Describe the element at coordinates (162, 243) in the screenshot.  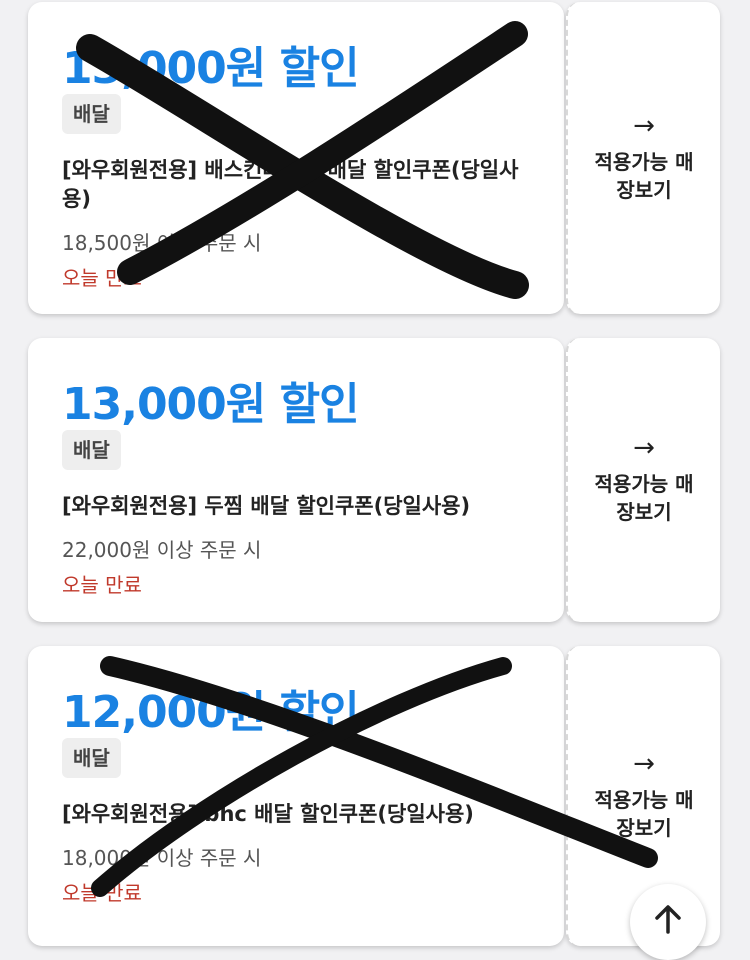
I see `min-order-condition: 18,500원 이상 주문 시` at that location.